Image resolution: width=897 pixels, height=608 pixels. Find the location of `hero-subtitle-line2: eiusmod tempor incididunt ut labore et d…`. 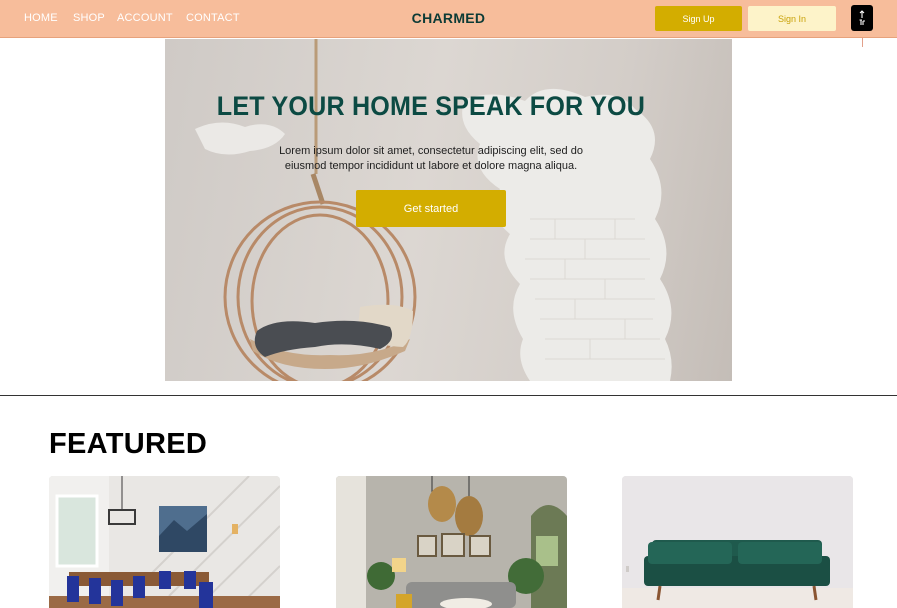

hero-subtitle-line2: eiusmod tempor incididunt ut labore et d… is located at coordinates (431, 166).